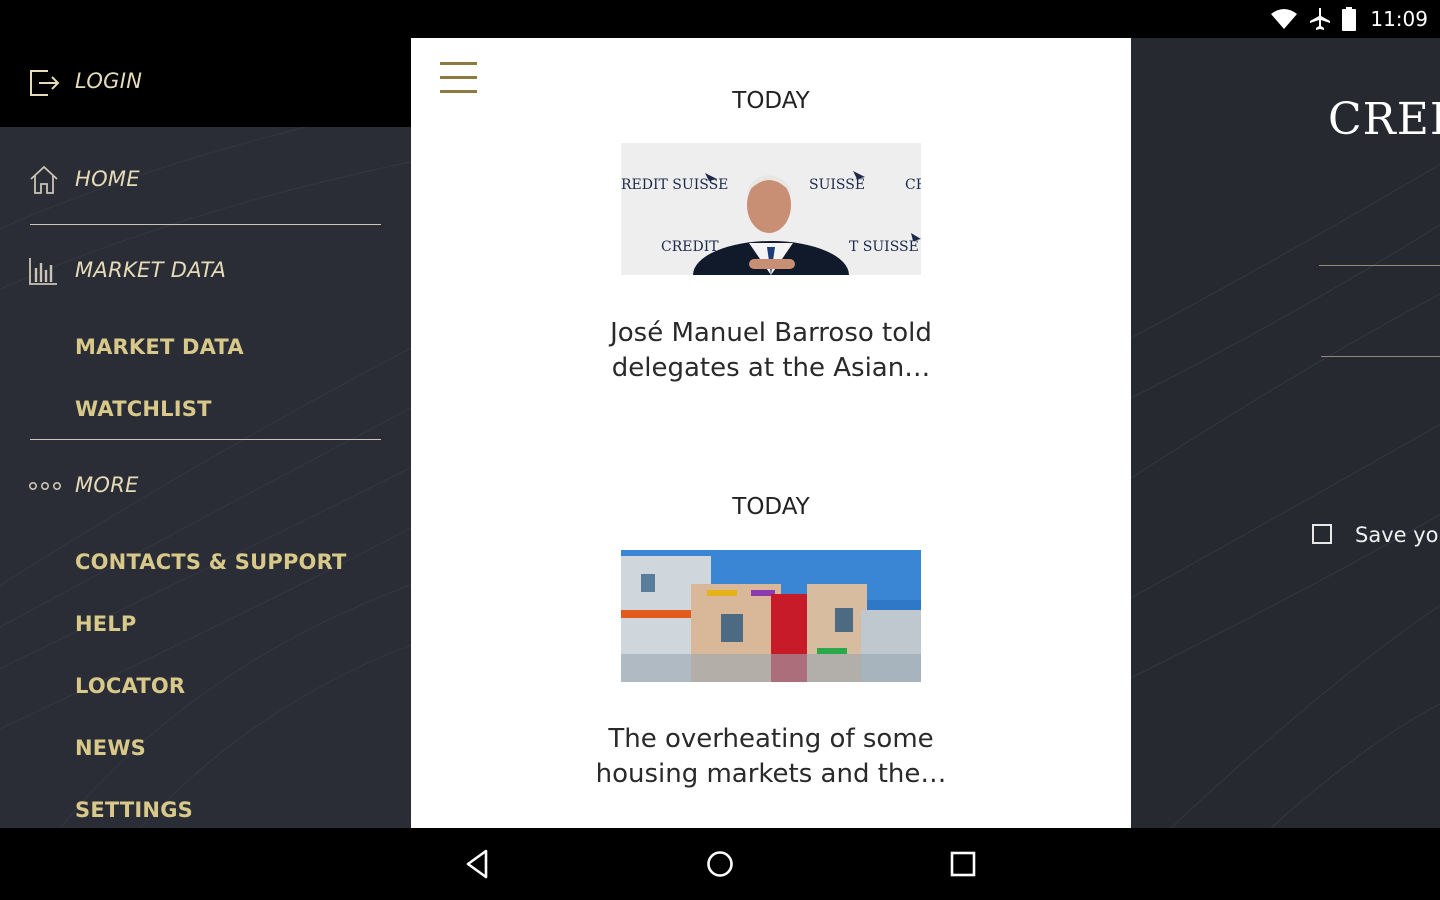  Describe the element at coordinates (1284, 19) in the screenshot. I see `wifi-icon` at that location.